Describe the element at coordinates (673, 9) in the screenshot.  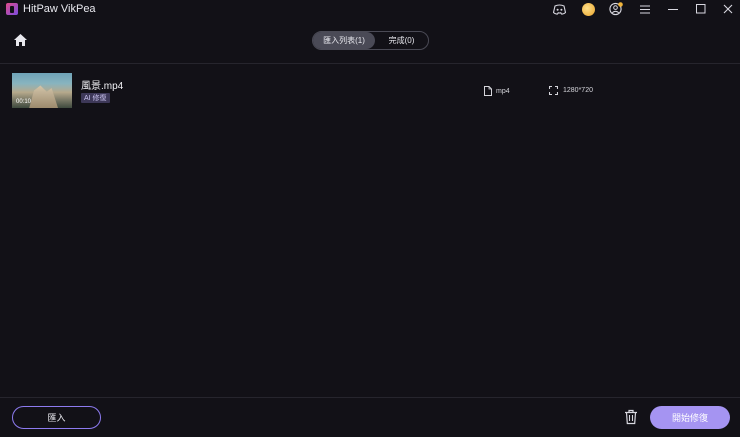
I see `minimize-icon` at that location.